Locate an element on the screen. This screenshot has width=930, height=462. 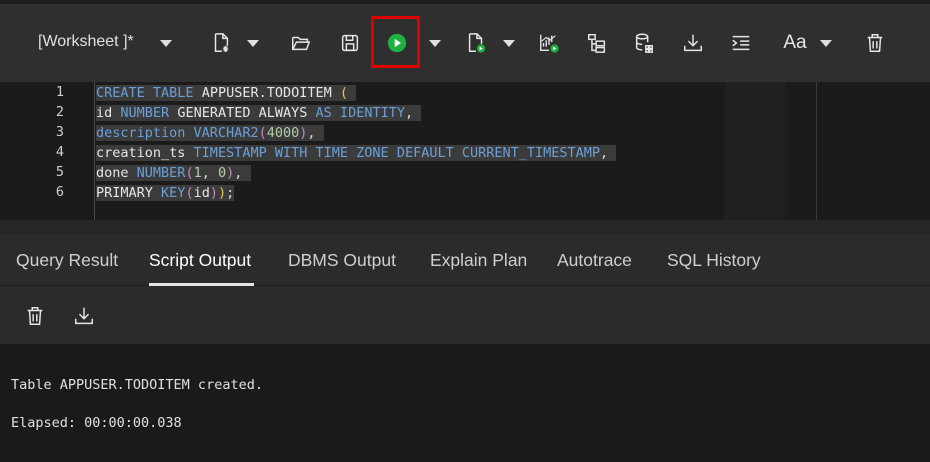
tab-query-result: Query Result is located at coordinates (67, 260).